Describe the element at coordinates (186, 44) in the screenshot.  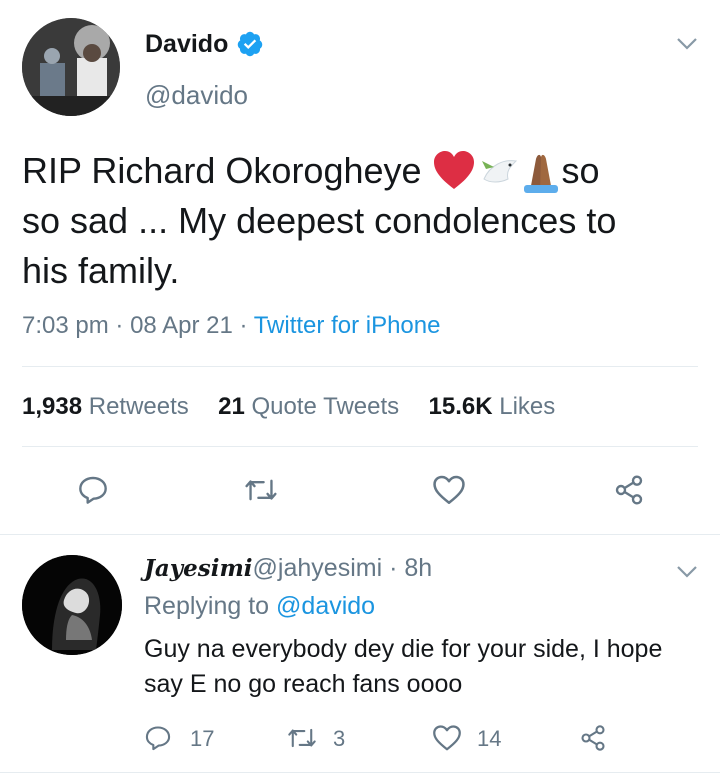
I see `author-name: Davido` at that location.